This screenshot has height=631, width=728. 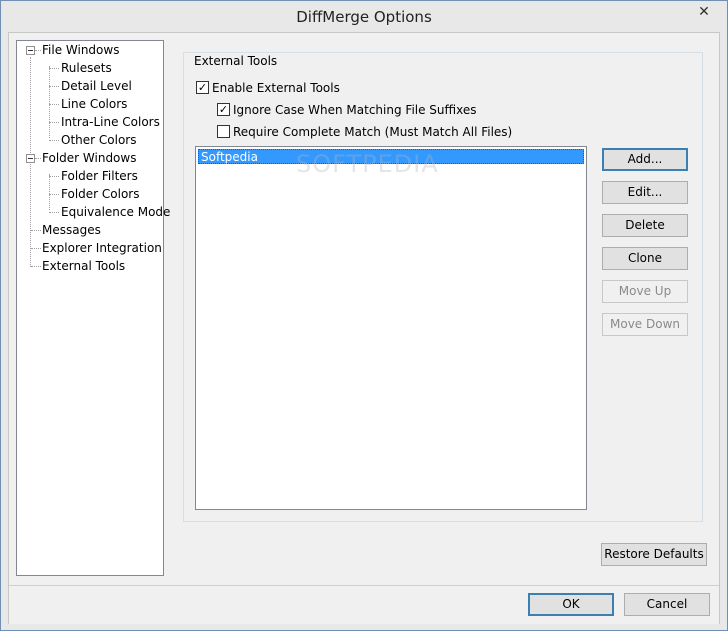 What do you see at coordinates (236, 61) in the screenshot?
I see `group-title: External Tools` at bounding box center [236, 61].